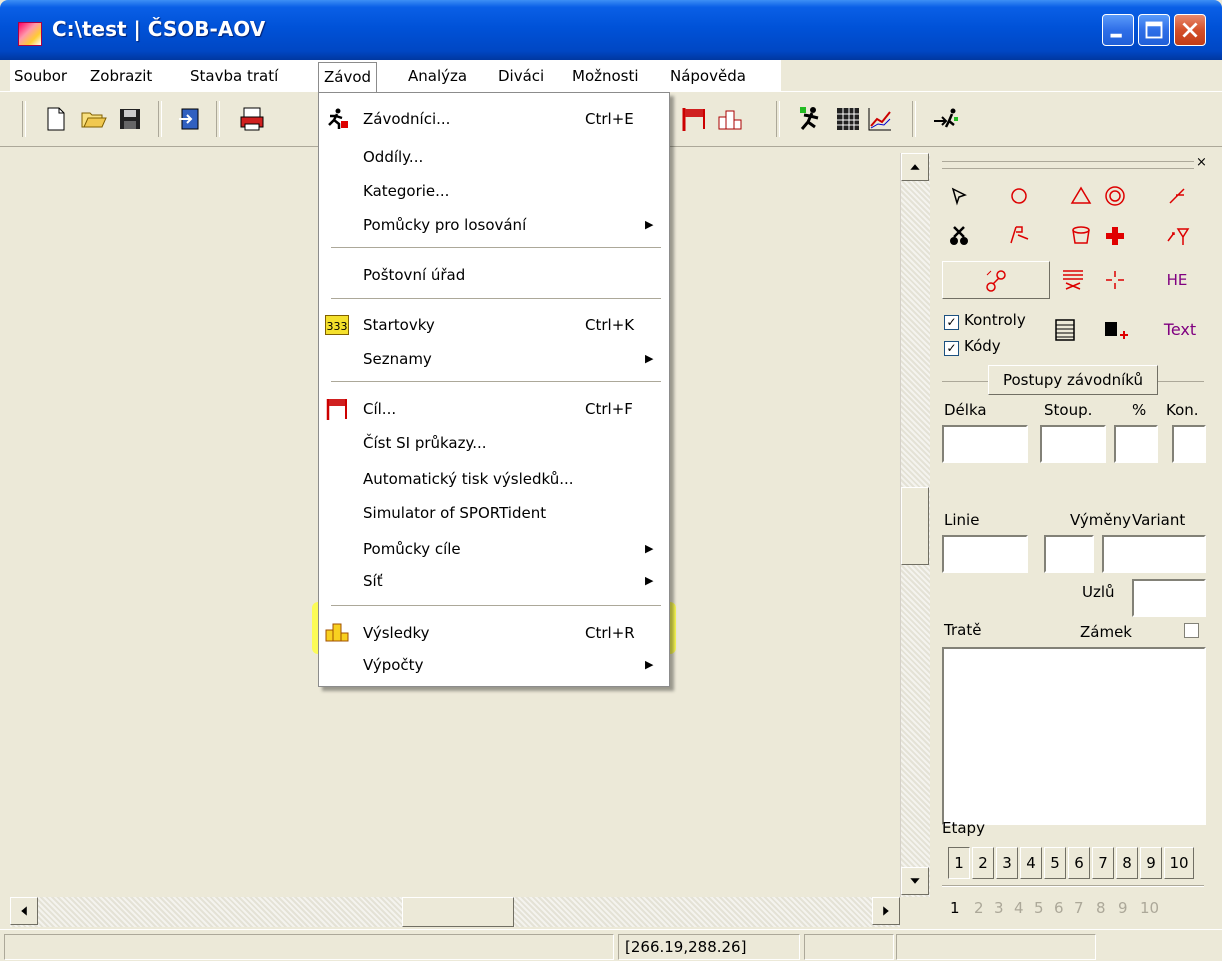  Describe the element at coordinates (1169, 598) in the screenshot. I see `uzlu-field` at that location.